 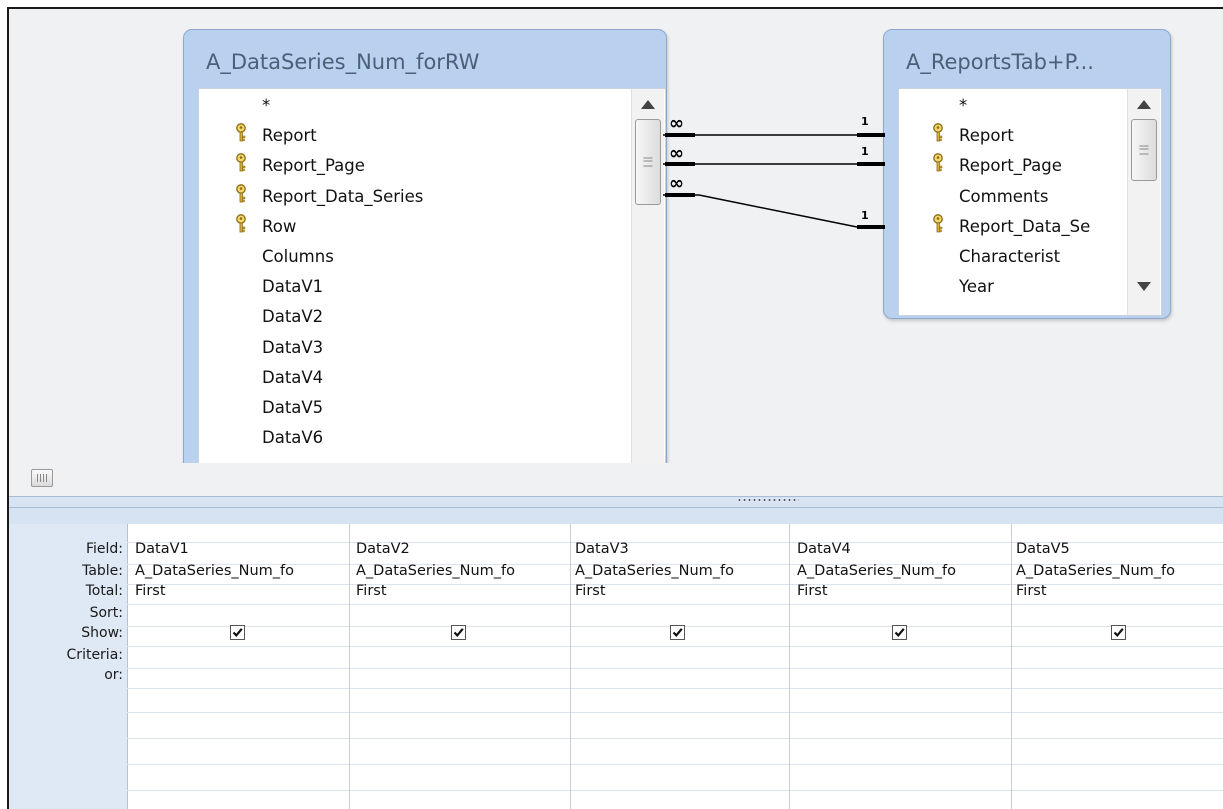 I want to click on many-symbol: ∞, so click(x=676, y=123).